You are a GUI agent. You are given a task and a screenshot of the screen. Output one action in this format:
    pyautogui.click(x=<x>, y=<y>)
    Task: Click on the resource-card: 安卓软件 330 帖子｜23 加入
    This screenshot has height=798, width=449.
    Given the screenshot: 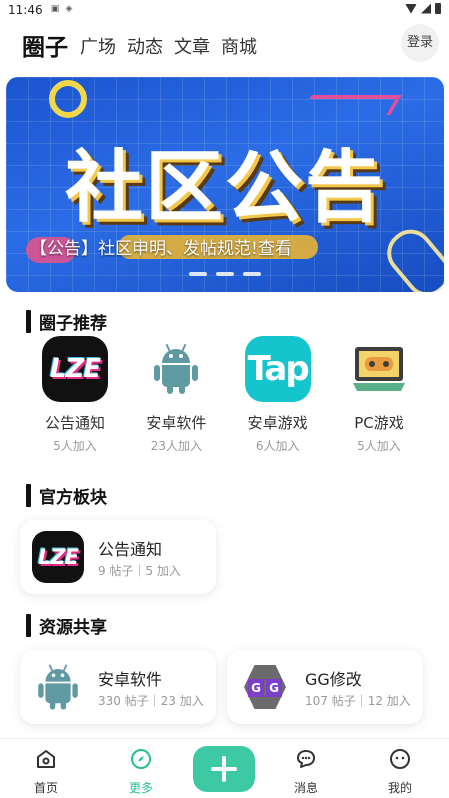 What is the action you would take?
    pyautogui.click(x=118, y=687)
    